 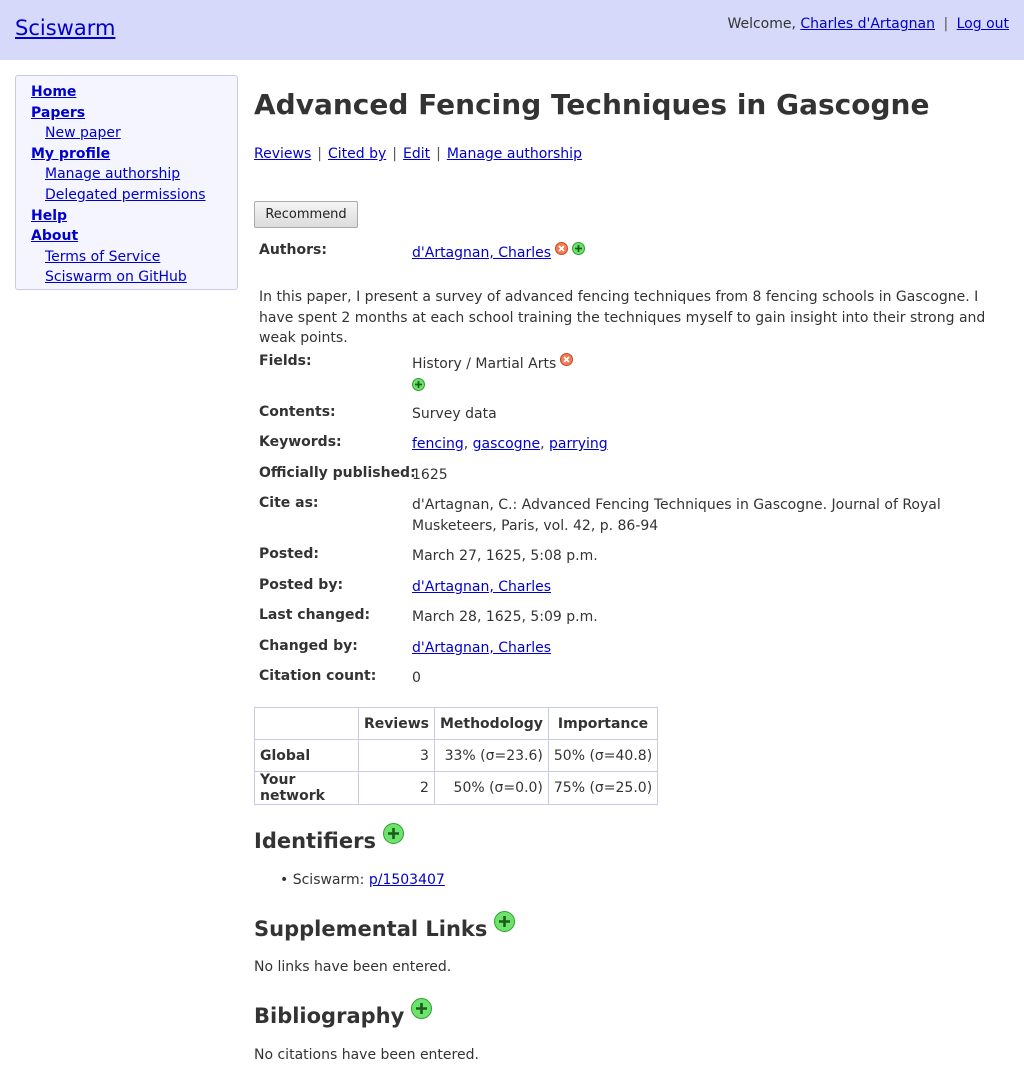 What do you see at coordinates (300, 442) in the screenshot?
I see `keywords-label: Keywords:` at bounding box center [300, 442].